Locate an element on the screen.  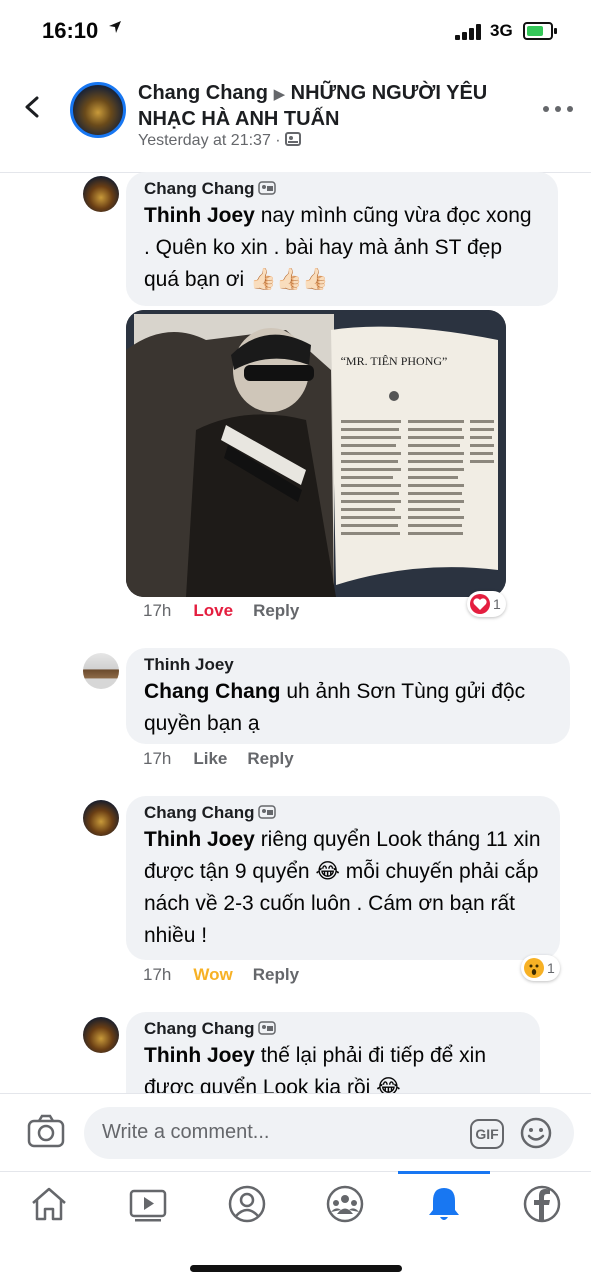
tab-groups-icon is located at coordinates (345, 1204).